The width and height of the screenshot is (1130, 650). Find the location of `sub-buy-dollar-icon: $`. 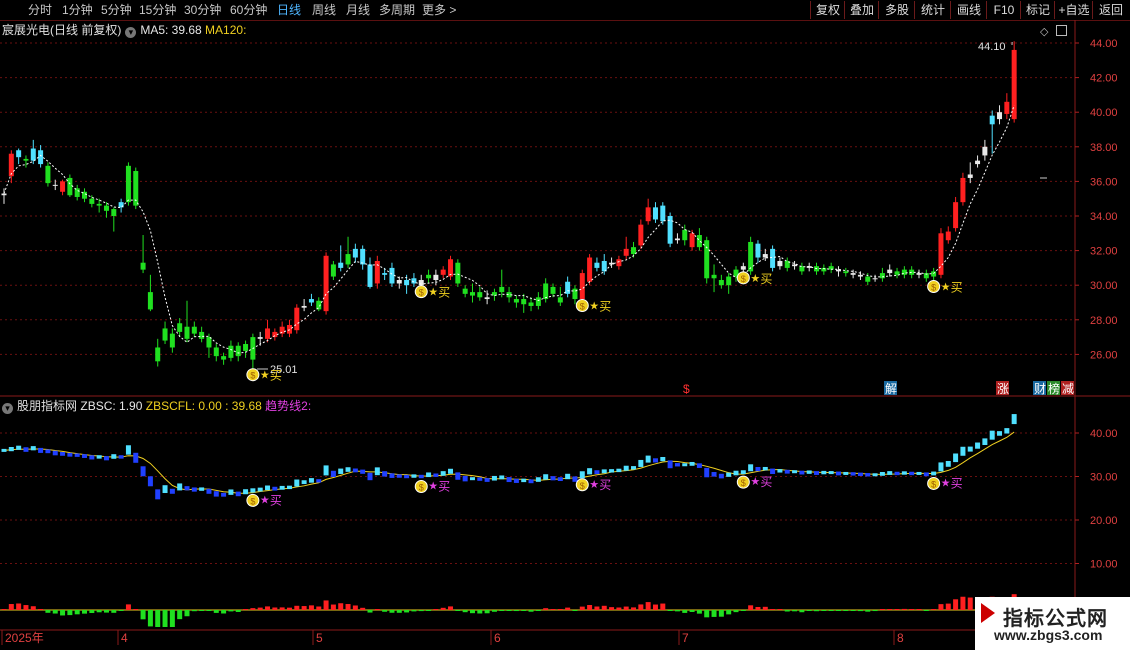

sub-buy-dollar-icon: $ is located at coordinates (421, 488).